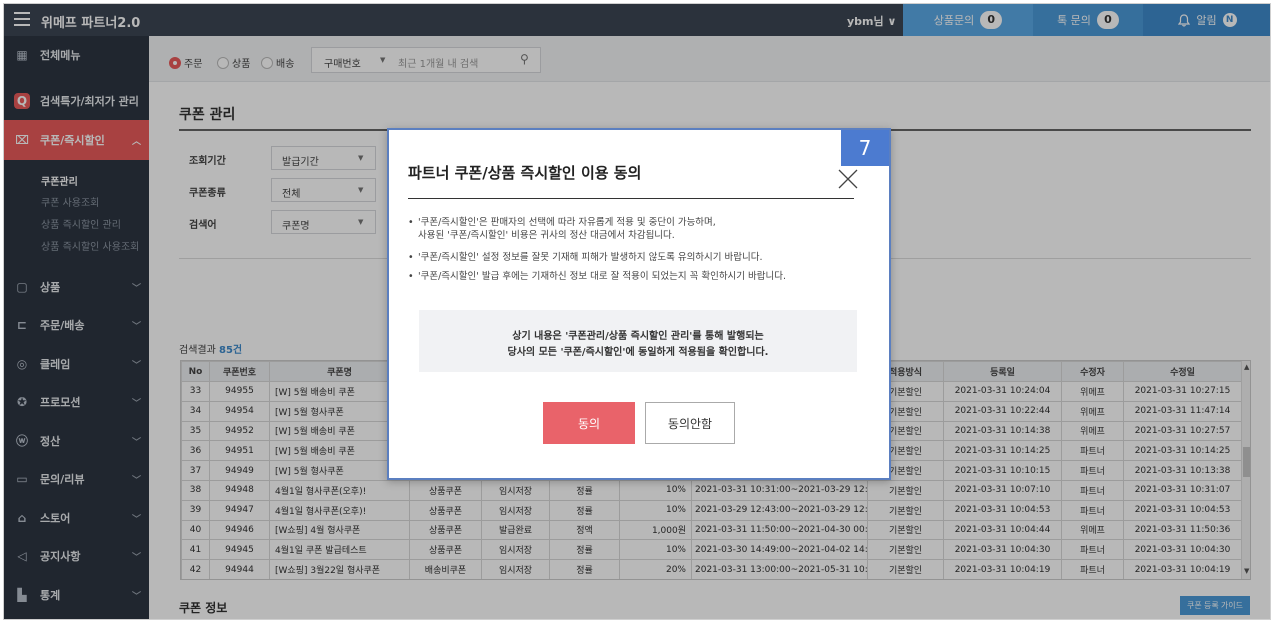 The image size is (1274, 620). What do you see at coordinates (546, 235) in the screenshot?
I see `bullet-text: 사용된 '쿠폰/즉시할인' 비용은 귀사의 정산 대금에서 차감됩니다.` at bounding box center [546, 235].